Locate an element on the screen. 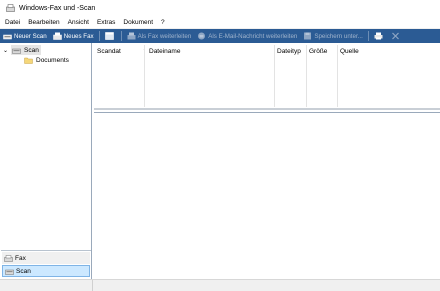 The image size is (440, 291). column-header-source-label: Quelle is located at coordinates (349, 51).